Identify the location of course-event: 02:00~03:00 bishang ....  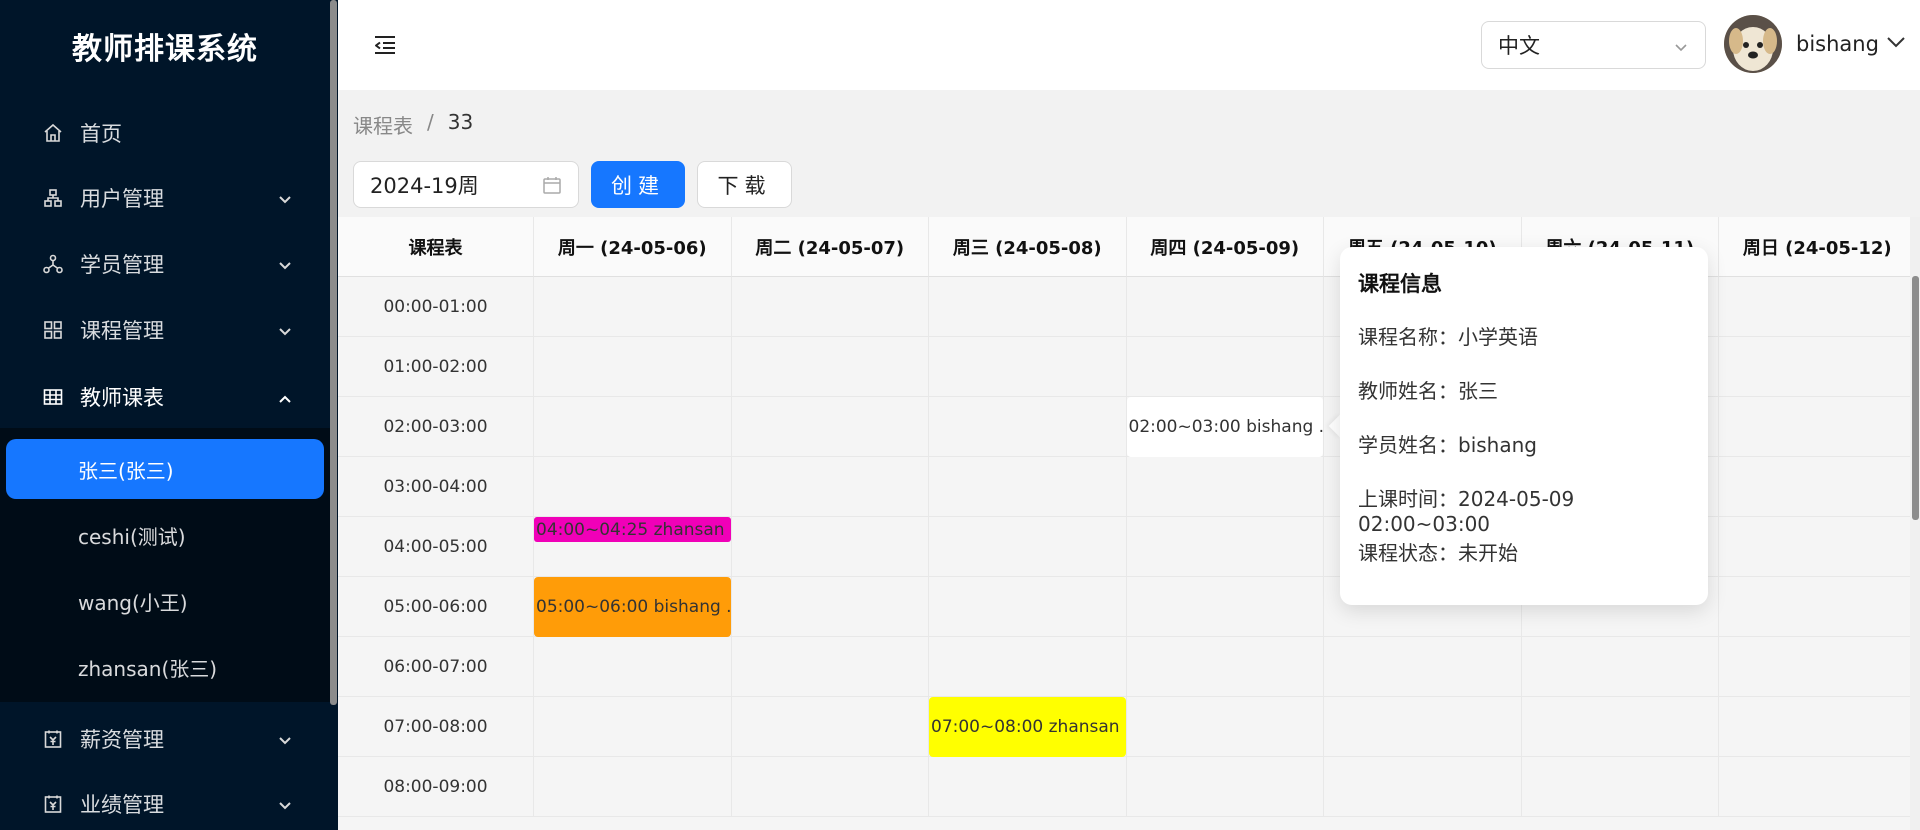
(1224, 427).